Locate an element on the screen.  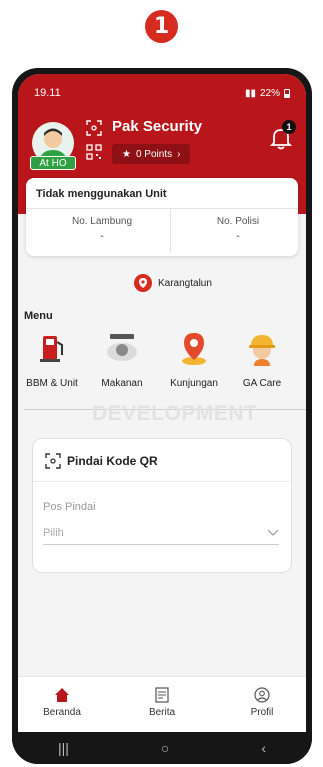
fuel-pump-icon is located at coordinates (51, 349).